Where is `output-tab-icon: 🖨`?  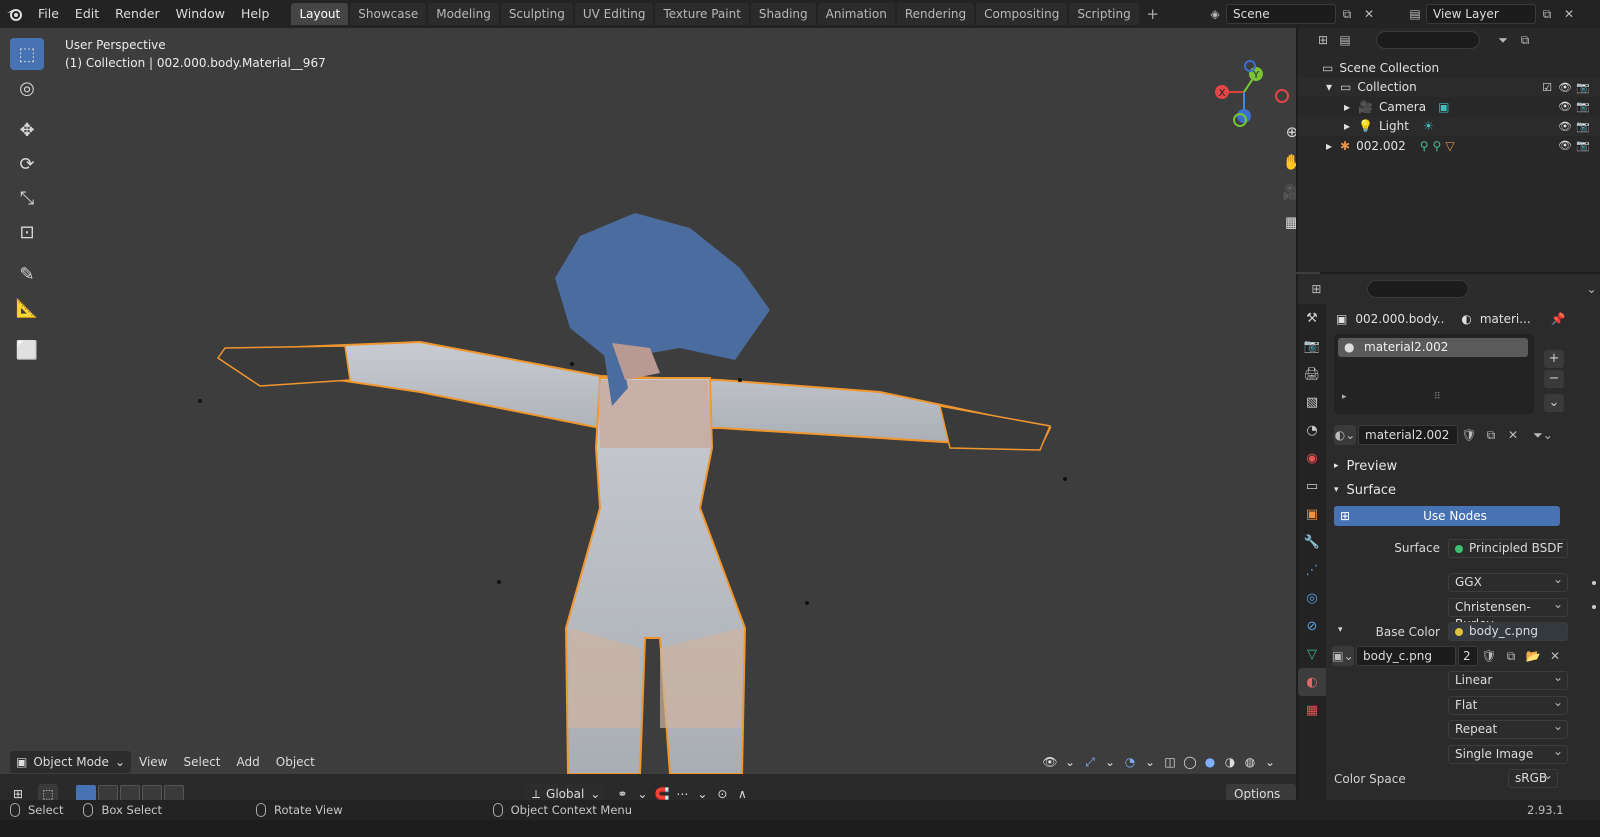
output-tab-icon: 🖨 is located at coordinates (1312, 374).